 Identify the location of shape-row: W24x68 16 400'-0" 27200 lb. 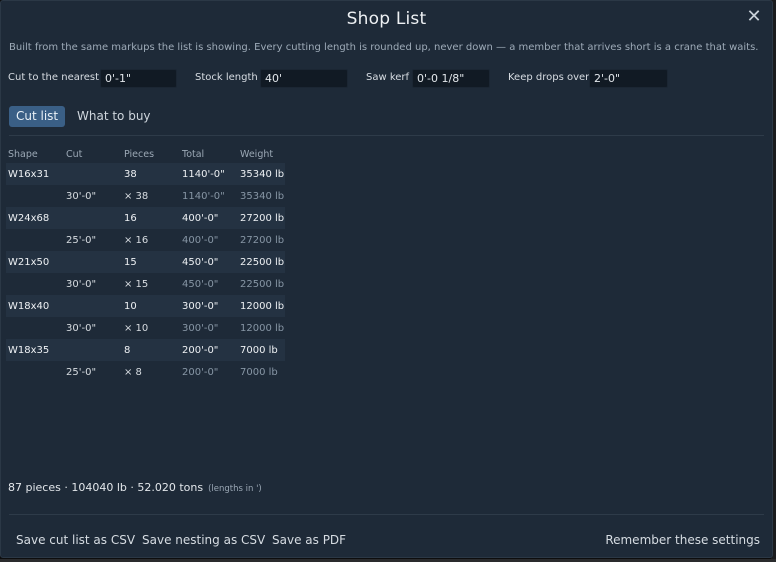
(145, 218).